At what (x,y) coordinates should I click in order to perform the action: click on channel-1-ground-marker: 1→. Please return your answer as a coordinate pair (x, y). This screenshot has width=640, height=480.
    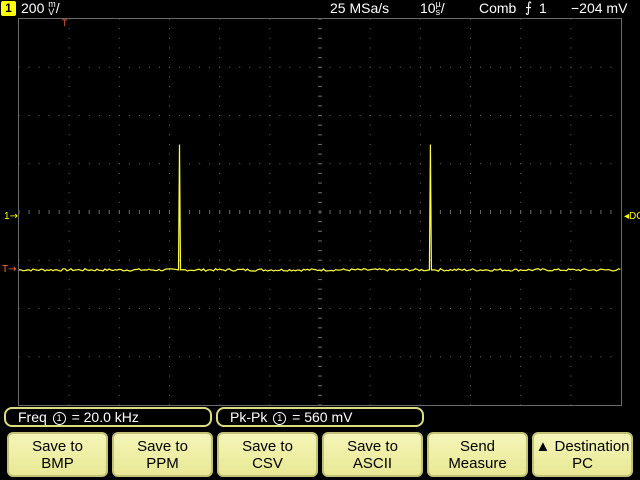
    Looking at the image, I should click on (11, 217).